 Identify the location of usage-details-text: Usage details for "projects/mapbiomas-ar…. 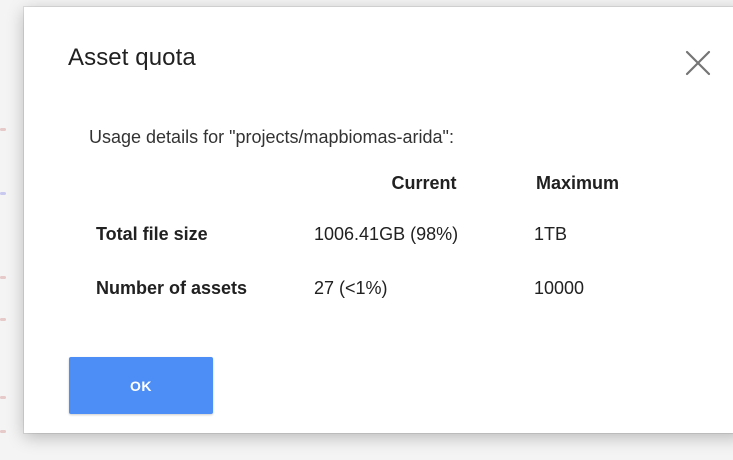
(271, 137).